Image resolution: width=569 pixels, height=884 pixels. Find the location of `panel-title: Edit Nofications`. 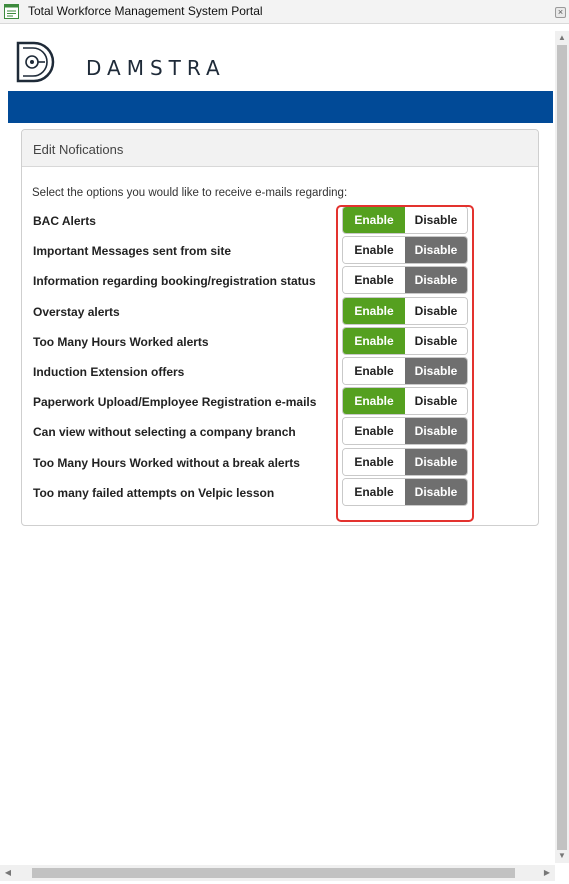

panel-title: Edit Nofications is located at coordinates (78, 149).